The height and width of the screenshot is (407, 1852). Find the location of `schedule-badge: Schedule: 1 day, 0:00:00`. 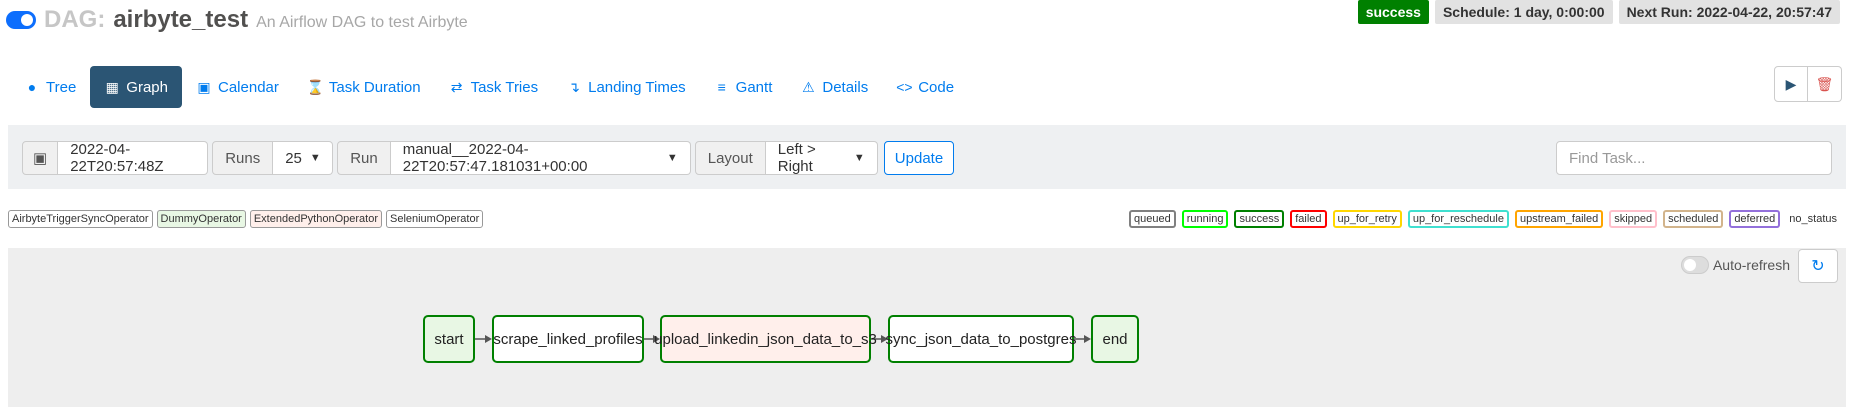

schedule-badge: Schedule: 1 day, 0:00:00 is located at coordinates (1523, 12).